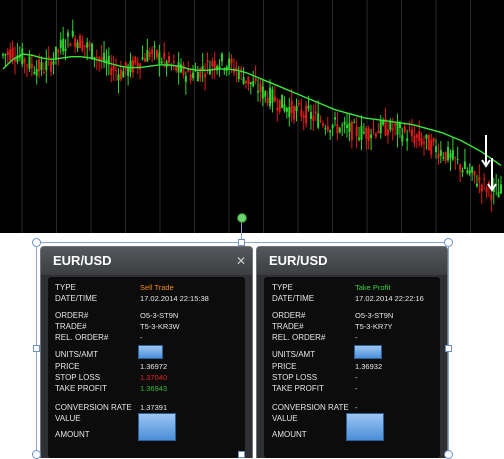  I want to click on trade-label: TRADE#, so click(288, 326).